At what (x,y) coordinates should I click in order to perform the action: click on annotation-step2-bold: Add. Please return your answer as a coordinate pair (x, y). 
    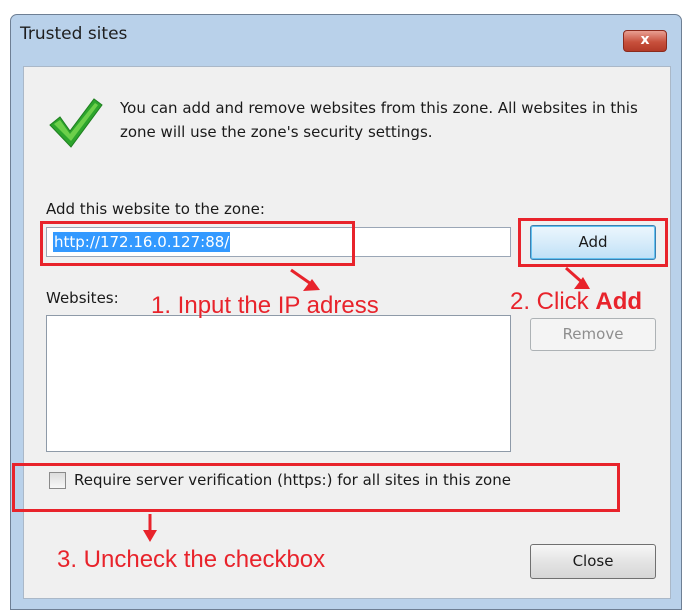
    Looking at the image, I should click on (619, 301).